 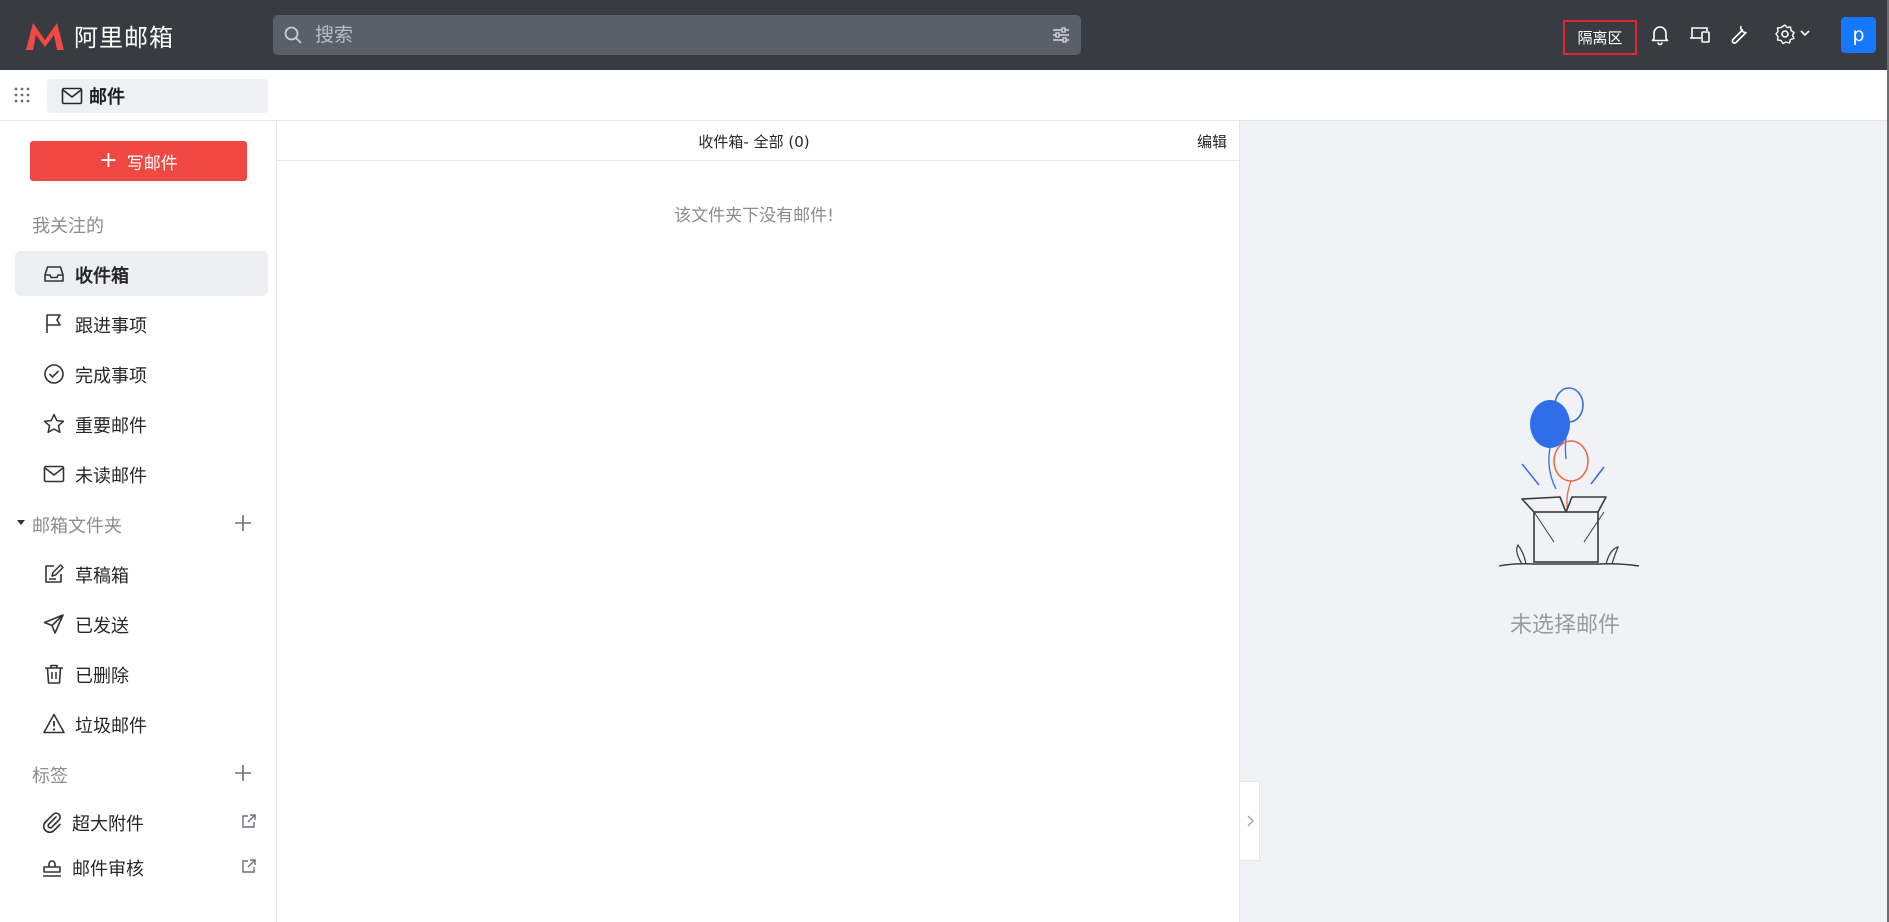 I want to click on section-folders-title: 邮箱文件夹, so click(x=77, y=525).